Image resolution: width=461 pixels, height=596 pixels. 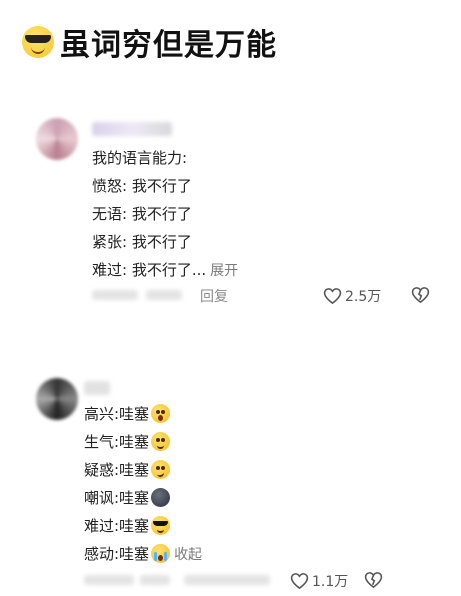 What do you see at coordinates (142, 214) in the screenshot?
I see `comment-line: 无语: 我不行了` at bounding box center [142, 214].